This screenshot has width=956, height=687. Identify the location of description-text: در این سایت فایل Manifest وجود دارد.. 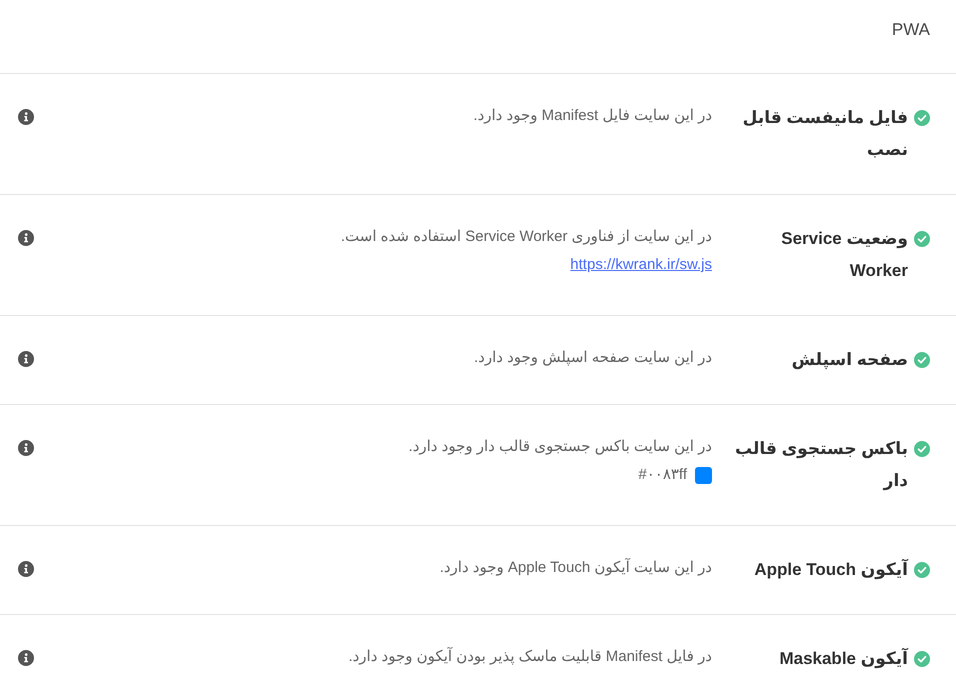
(592, 116).